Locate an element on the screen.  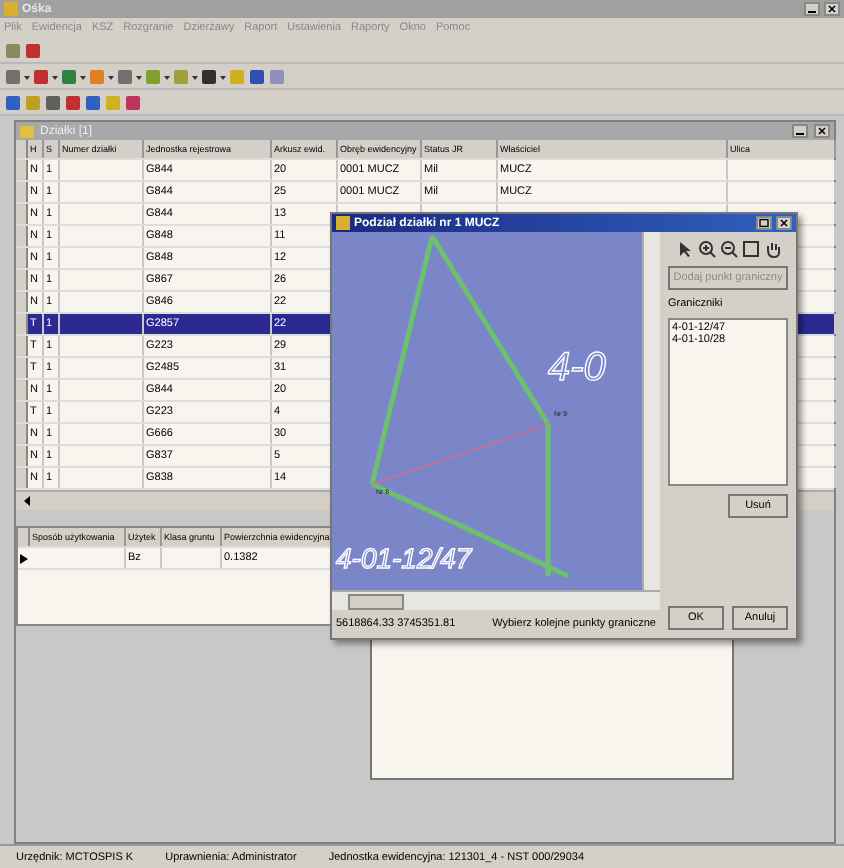
zoom-in-icon is located at coordinates (706, 249).